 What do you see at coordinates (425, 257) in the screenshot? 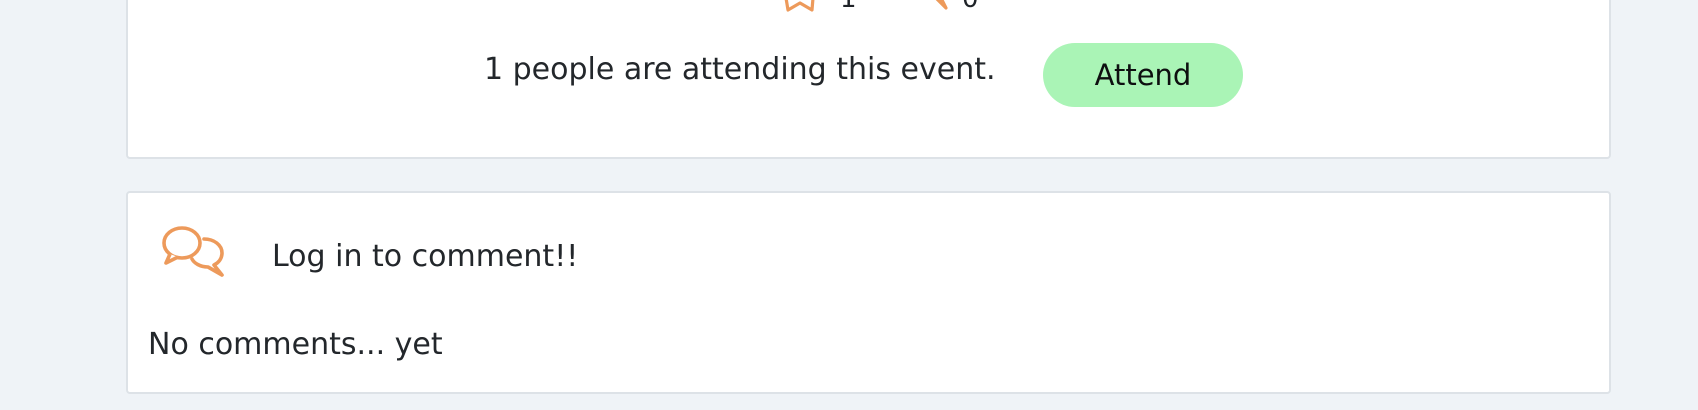
I see `login-to-comment-link: Log in to comment!!` at bounding box center [425, 257].